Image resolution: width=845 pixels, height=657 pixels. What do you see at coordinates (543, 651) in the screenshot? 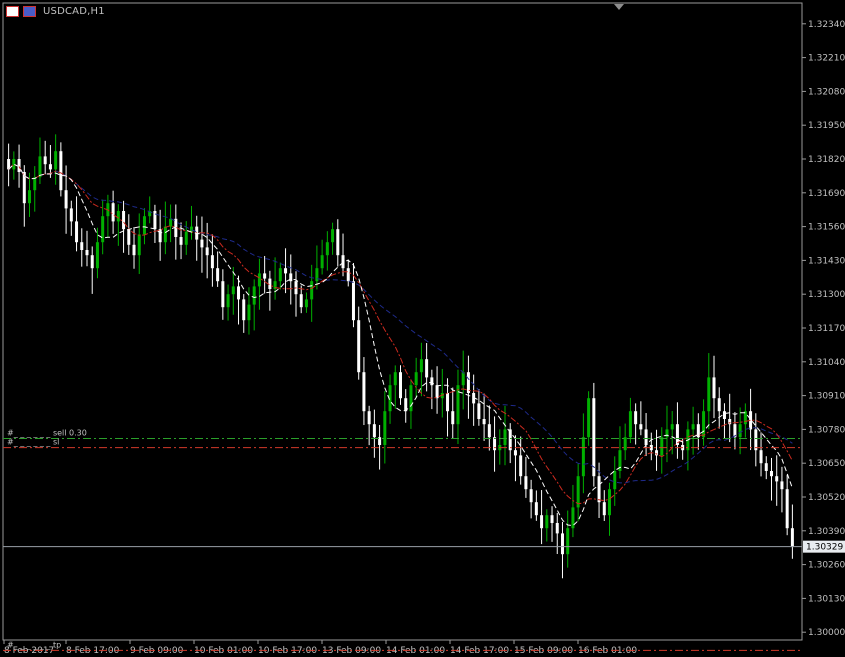
I see `x-tick-label: 15 Feb 09:00` at bounding box center [543, 651].